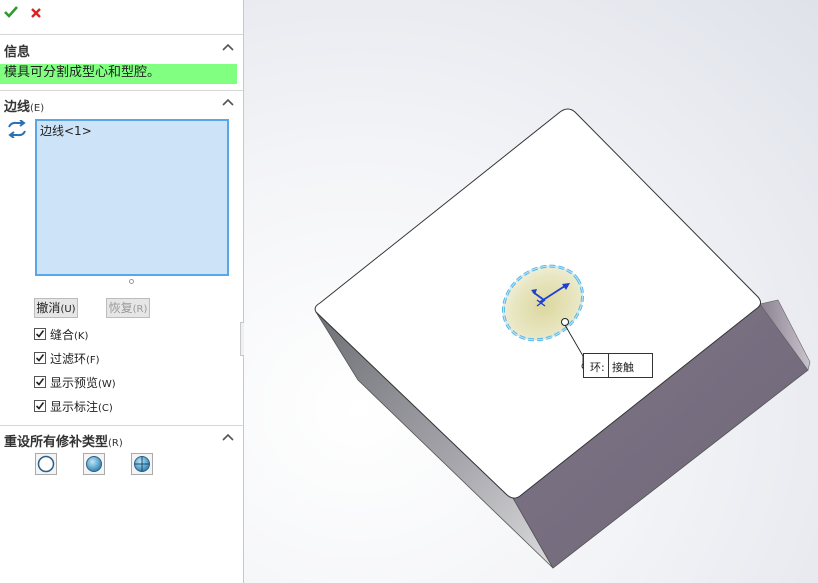 The image size is (818, 583). What do you see at coordinates (124, 335) in the screenshot?
I see `stitch-checkbox: 缝合(K)` at bounding box center [124, 335].